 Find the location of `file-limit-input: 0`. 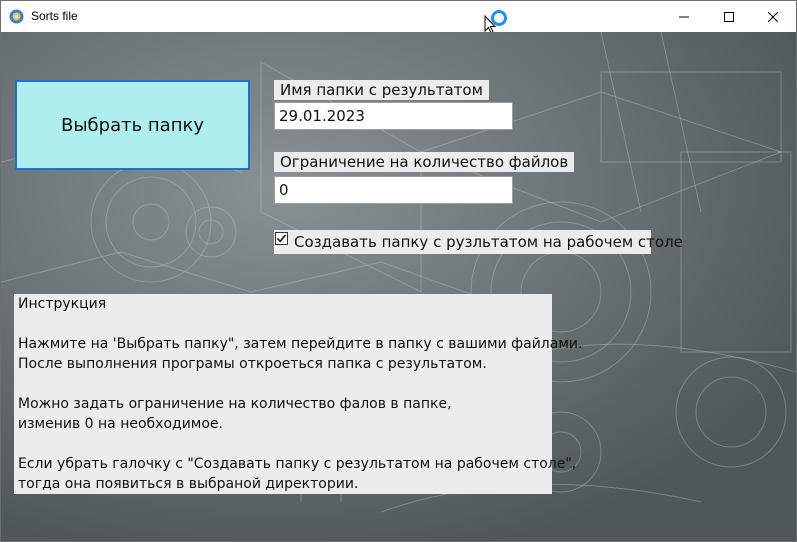

file-limit-input: 0 is located at coordinates (393, 190).